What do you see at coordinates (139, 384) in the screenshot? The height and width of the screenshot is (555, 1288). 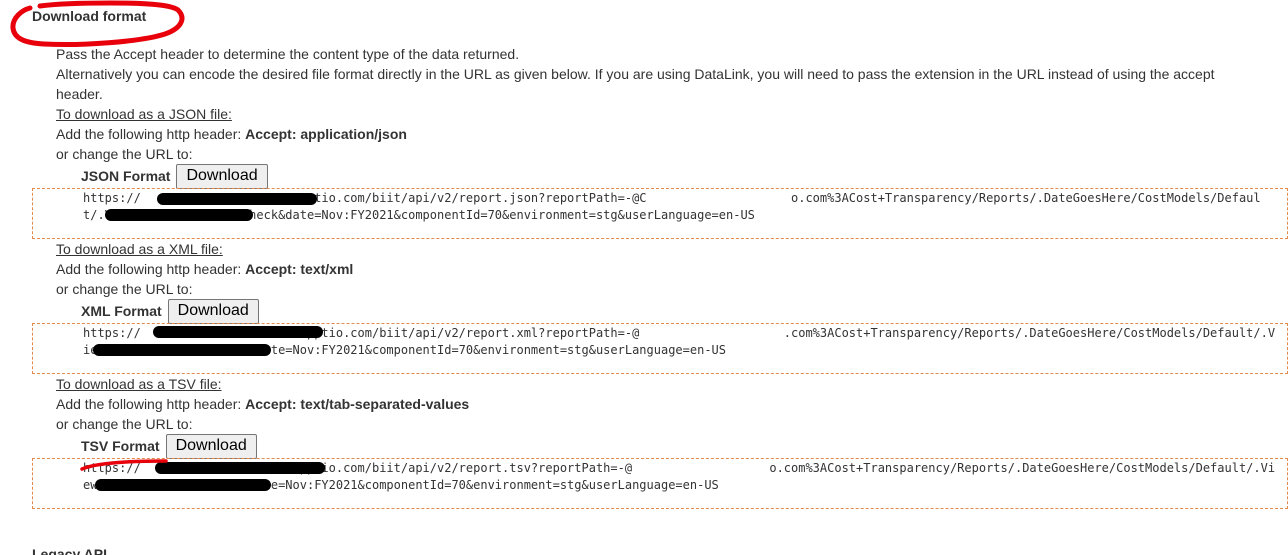 I see `link-tsv-download: To download as a TSV file:` at bounding box center [139, 384].